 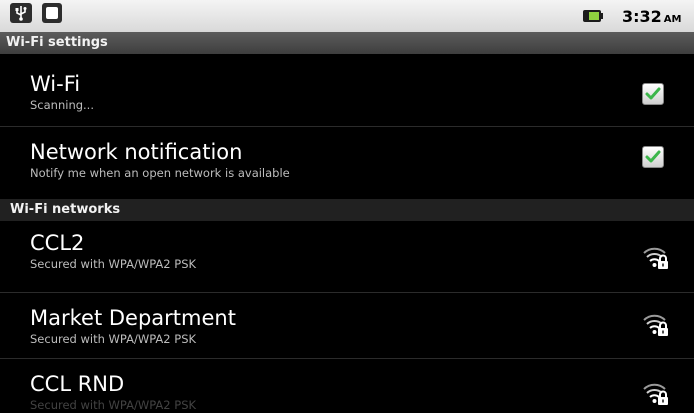 I want to click on settings-header: Wi-Fi settings, so click(x=347, y=43).